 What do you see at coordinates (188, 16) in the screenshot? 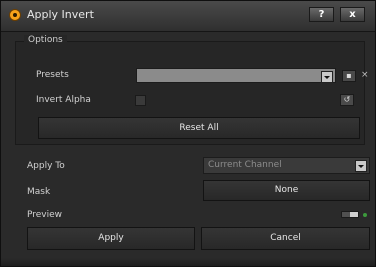
I see `title-bar: Apply Invert ? x` at bounding box center [188, 16].